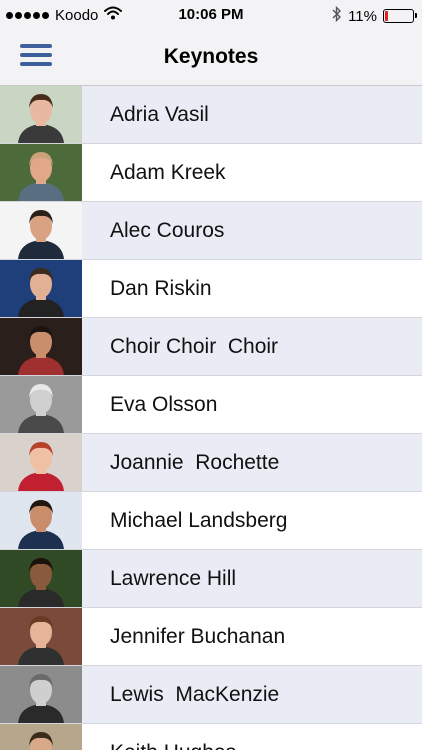  I want to click on list-item: Lewis MacKenzie, so click(211, 695).